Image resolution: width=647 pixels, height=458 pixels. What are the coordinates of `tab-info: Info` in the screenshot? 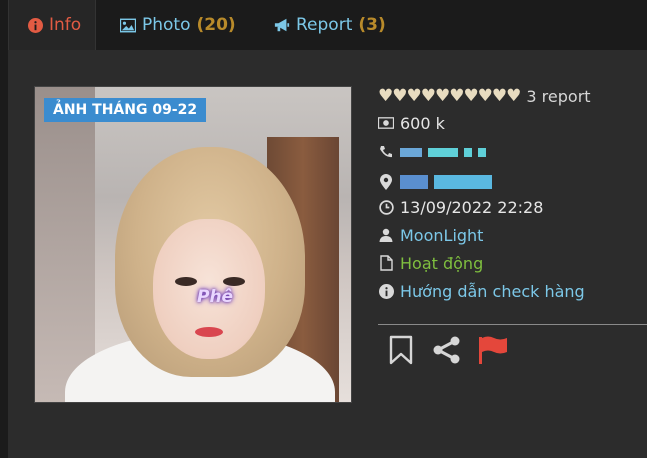 It's located at (52, 25).